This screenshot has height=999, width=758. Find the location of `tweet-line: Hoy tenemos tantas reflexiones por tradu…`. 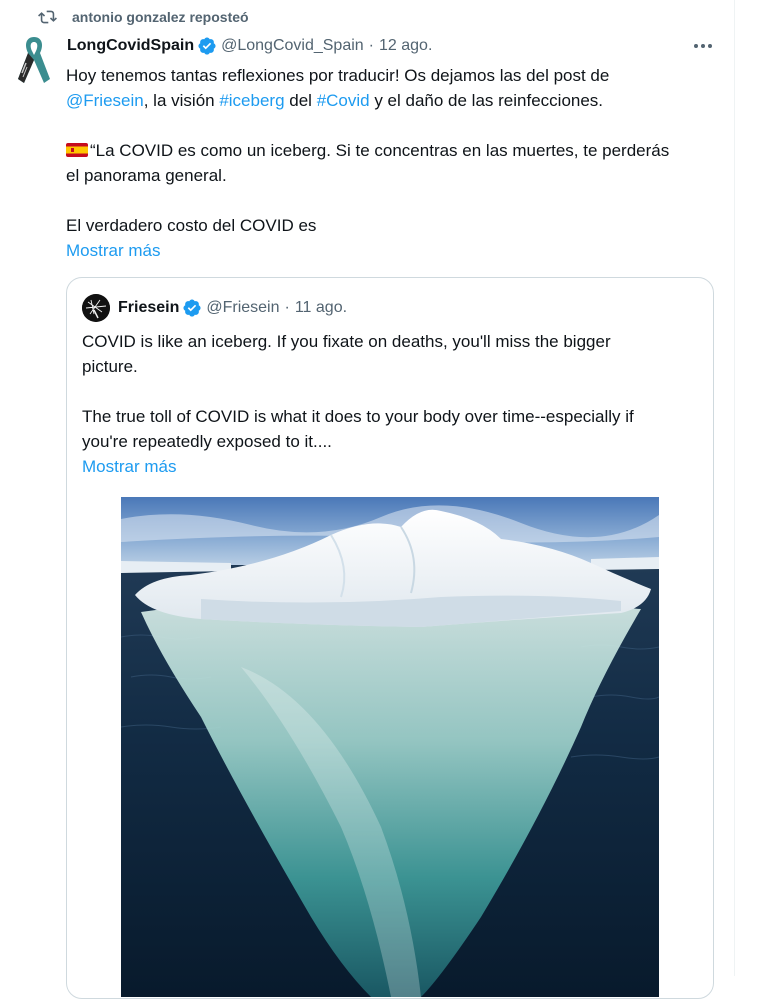

tweet-line: Hoy tenemos tantas reflexiones por tradu… is located at coordinates (391, 75).